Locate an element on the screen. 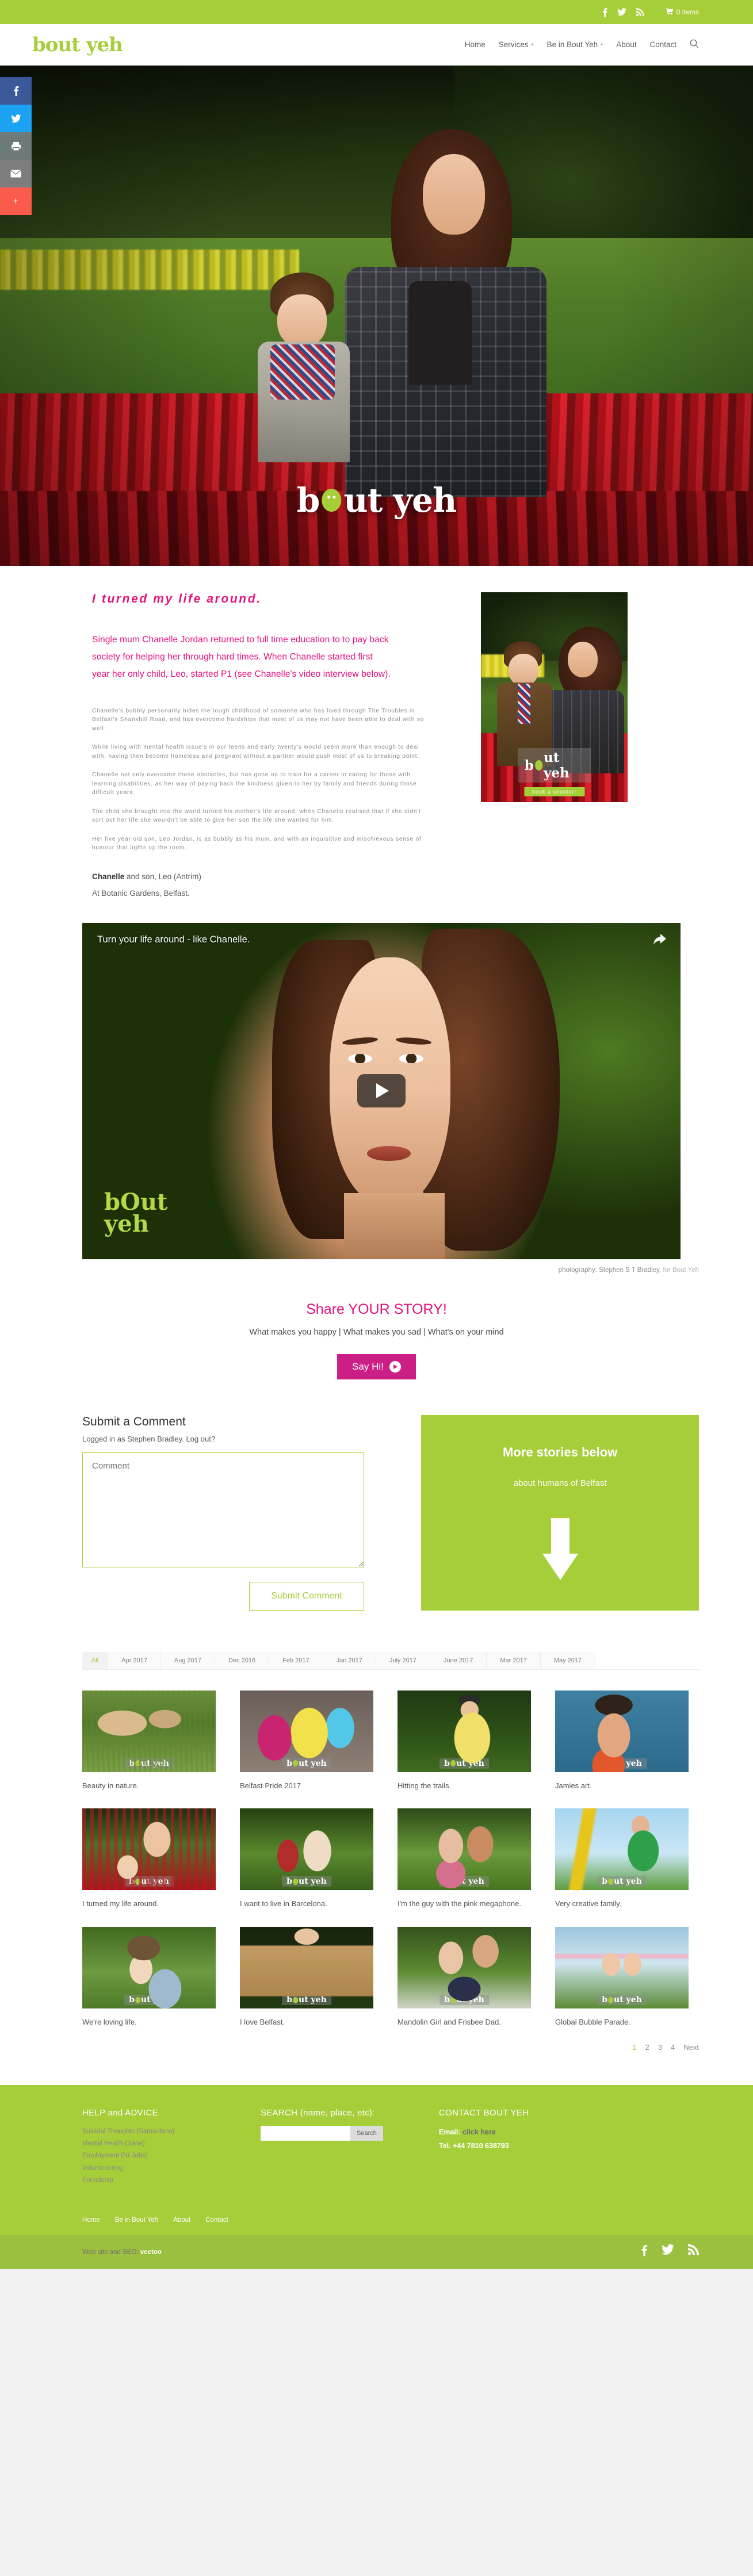 The image size is (753, 2576). nav-item-about: About is located at coordinates (626, 44).